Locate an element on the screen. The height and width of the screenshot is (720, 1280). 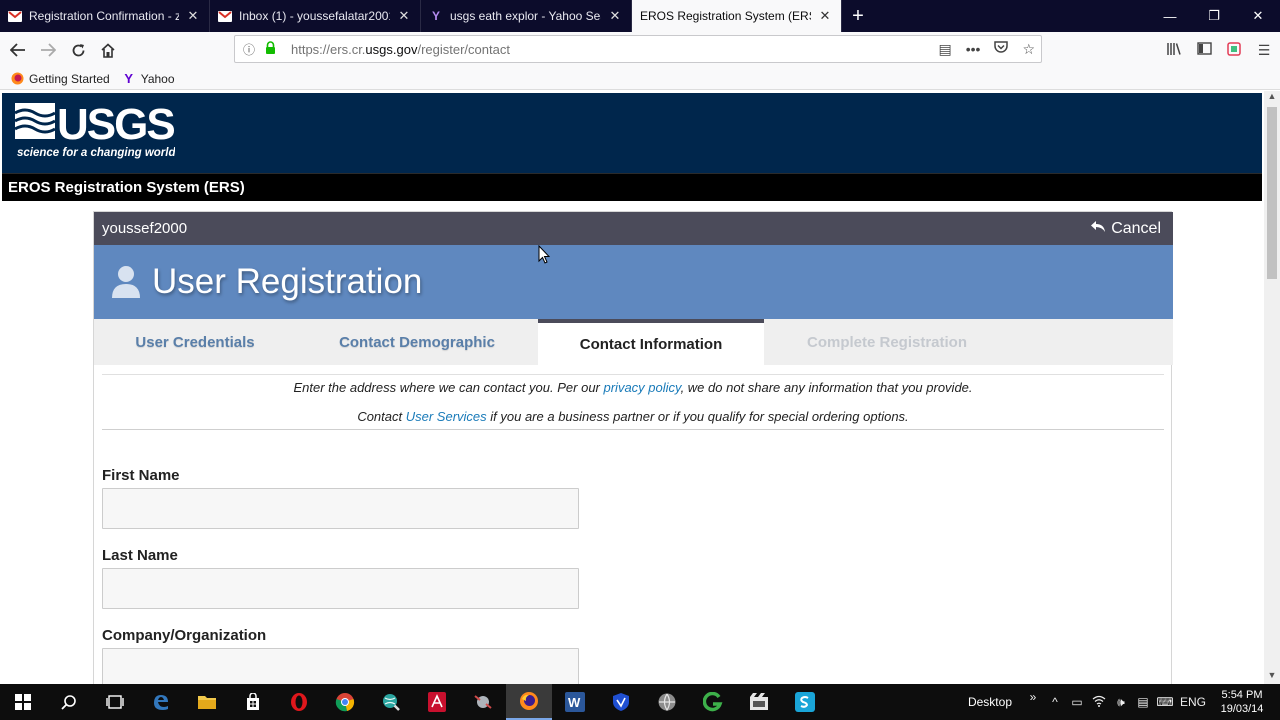
user-icon is located at coordinates (126, 282).